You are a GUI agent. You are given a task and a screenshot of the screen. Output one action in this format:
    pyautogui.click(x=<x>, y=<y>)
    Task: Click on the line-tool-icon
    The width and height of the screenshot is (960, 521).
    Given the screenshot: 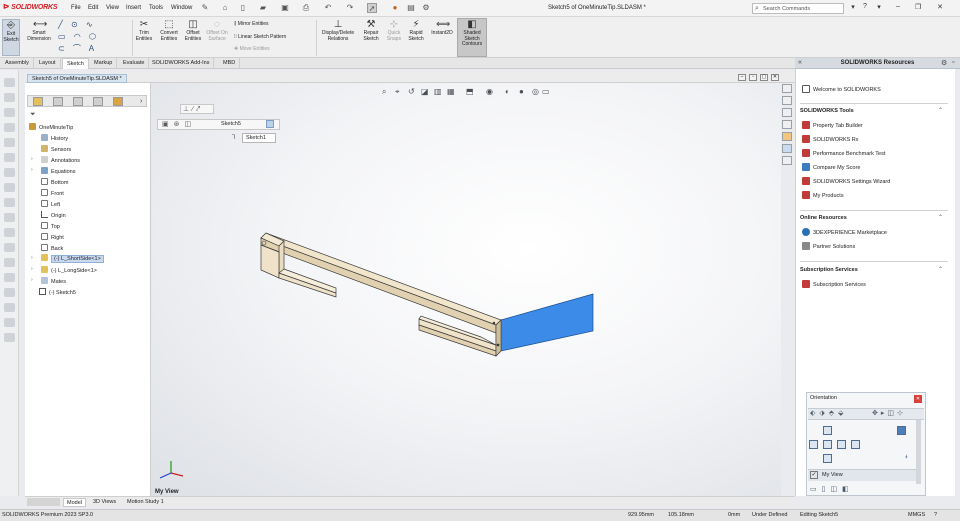 What is the action you would take?
    pyautogui.click(x=9, y=82)
    